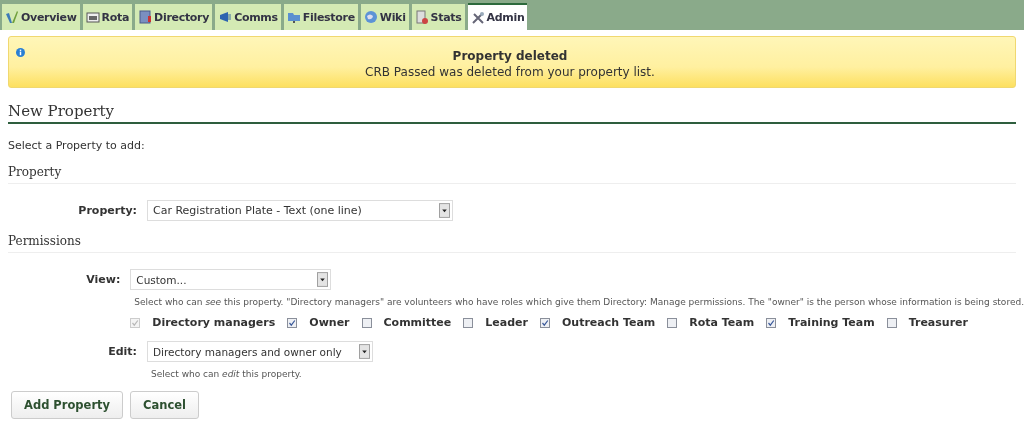  I want to click on tab: Stats, so click(438, 17).